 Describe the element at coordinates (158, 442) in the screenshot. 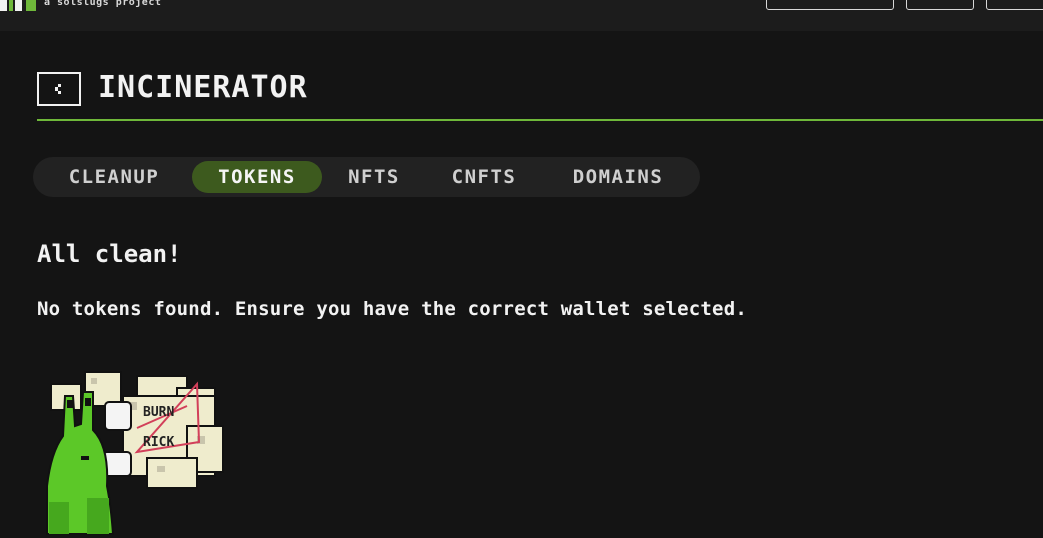

I see `svg-text: RICK` at that location.